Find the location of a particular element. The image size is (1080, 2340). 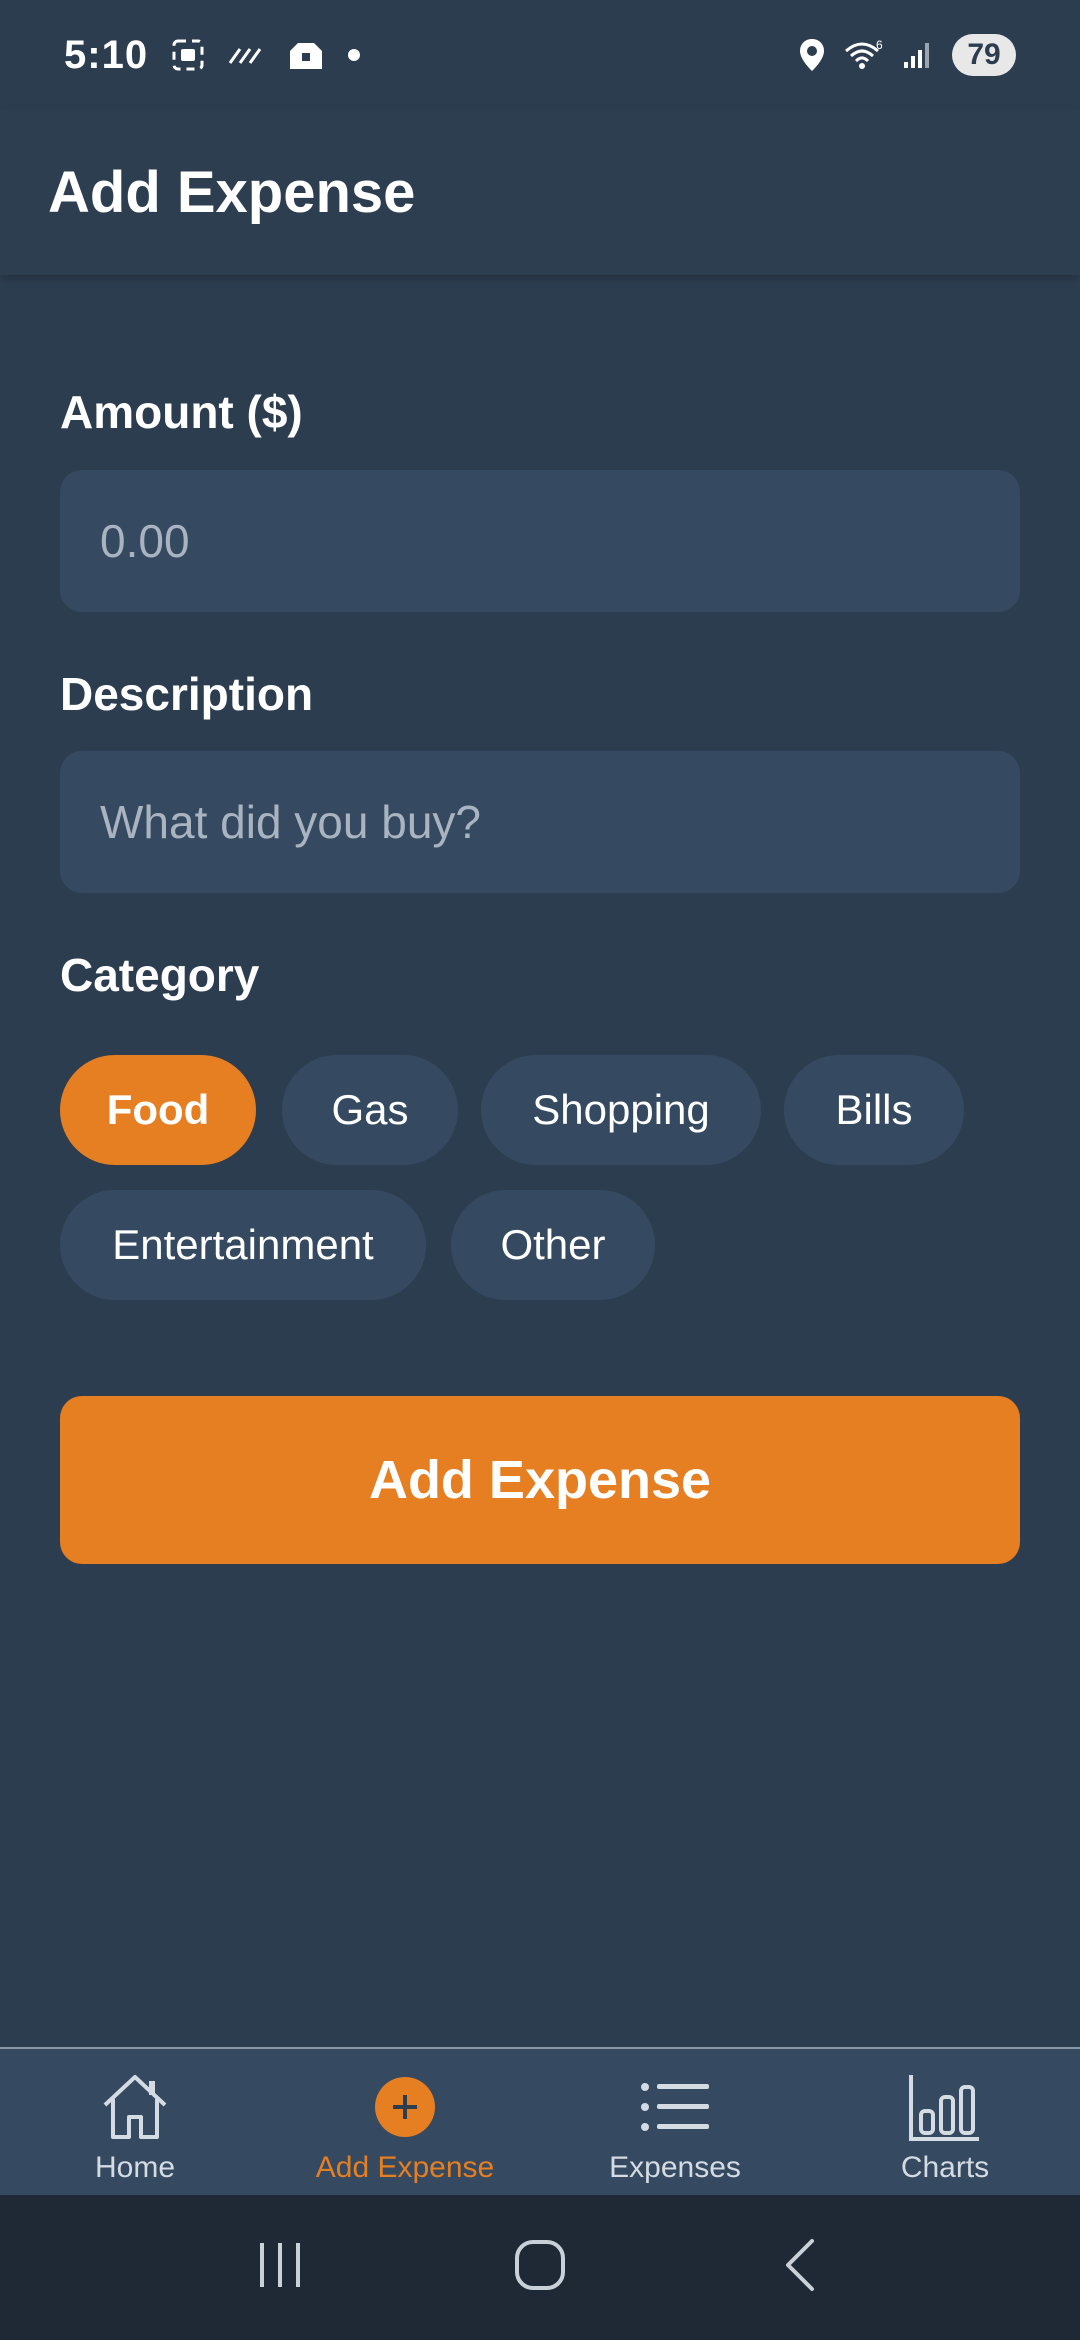

add-circle-icon is located at coordinates (405, 2107).